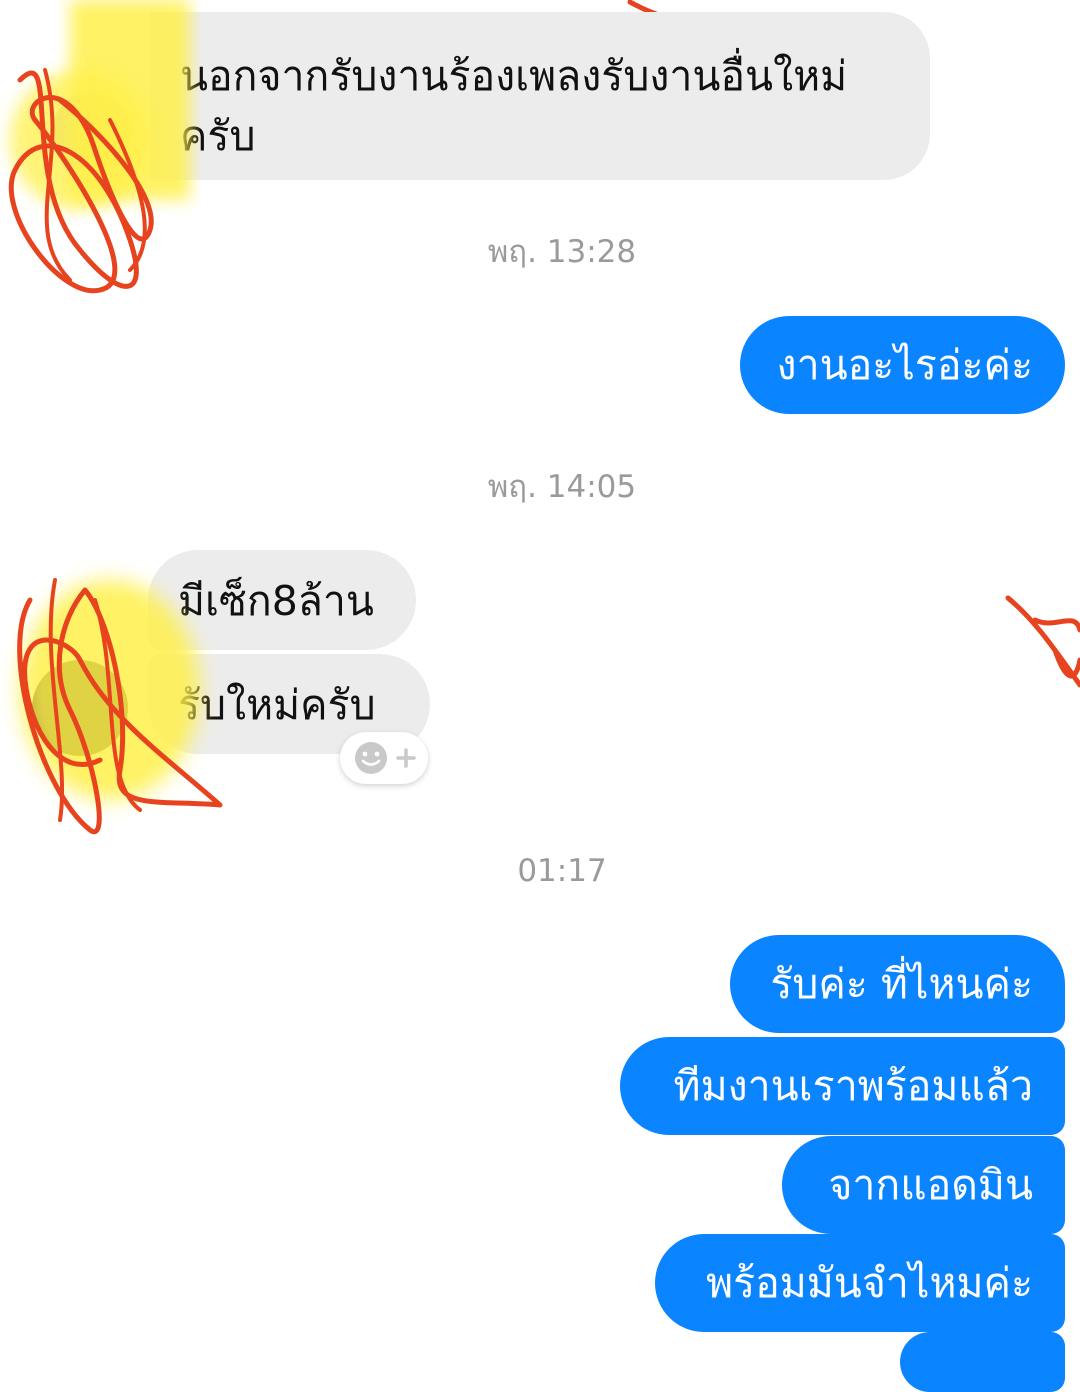 This screenshot has width=1080, height=1392. Describe the element at coordinates (562, 871) in the screenshot. I see `timestamp: 01:17` at that location.